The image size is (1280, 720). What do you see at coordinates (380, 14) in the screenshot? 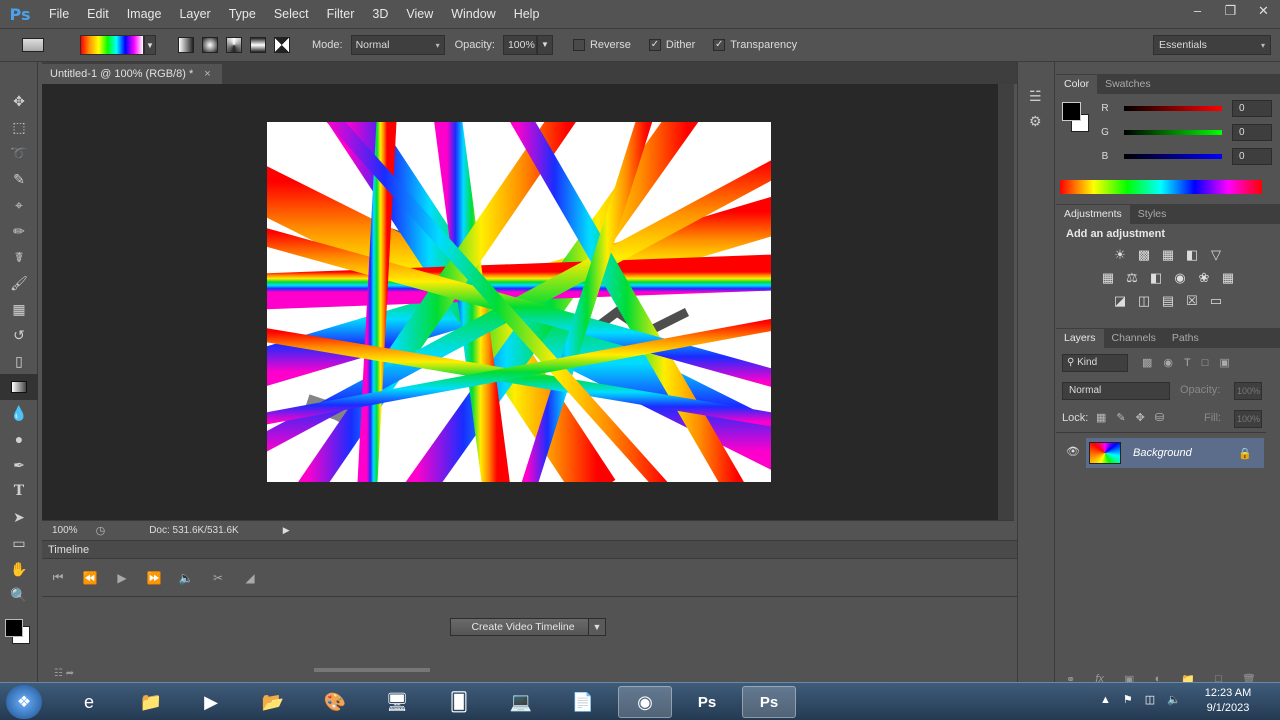
I see `menu-3d: 3D` at bounding box center [380, 14].